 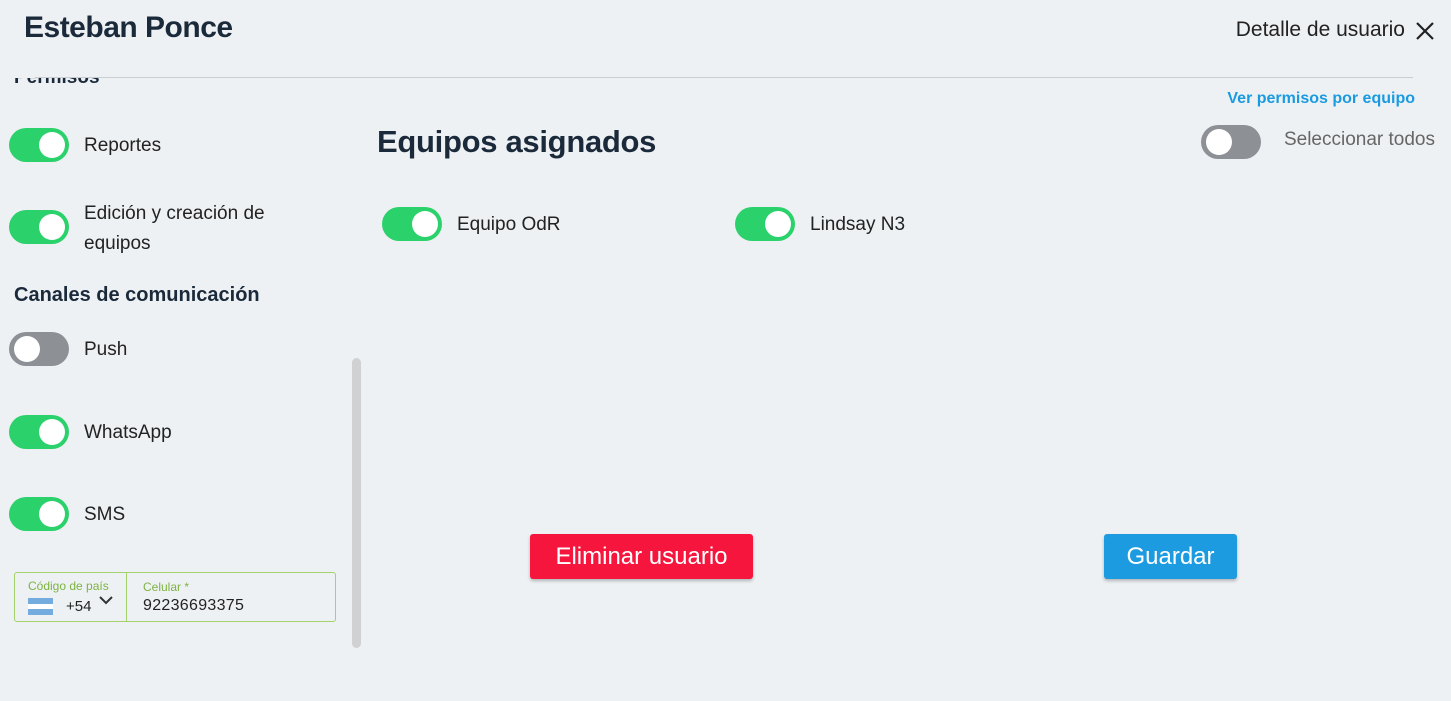 What do you see at coordinates (1321, 99) in the screenshot?
I see `view-permissions-by-team-link: Ver permisos por equipo` at bounding box center [1321, 99].